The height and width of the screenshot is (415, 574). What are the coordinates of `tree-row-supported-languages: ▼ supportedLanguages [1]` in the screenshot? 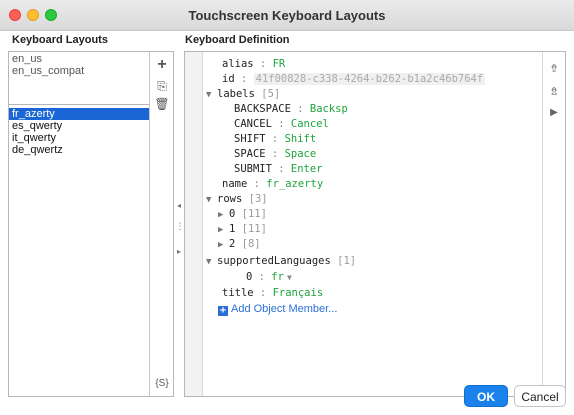 It's located at (281, 261).